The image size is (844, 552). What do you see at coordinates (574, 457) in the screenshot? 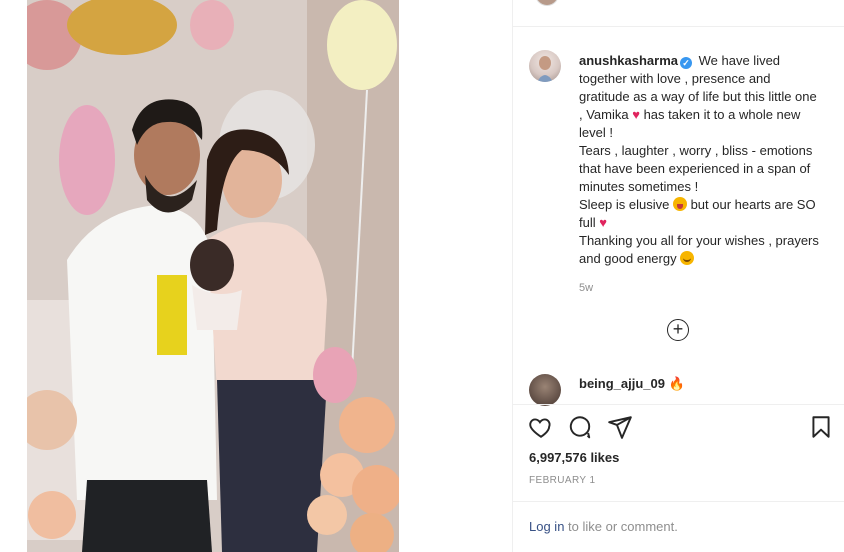
I see `likes-count: 6,997,576 likes` at bounding box center [574, 457].